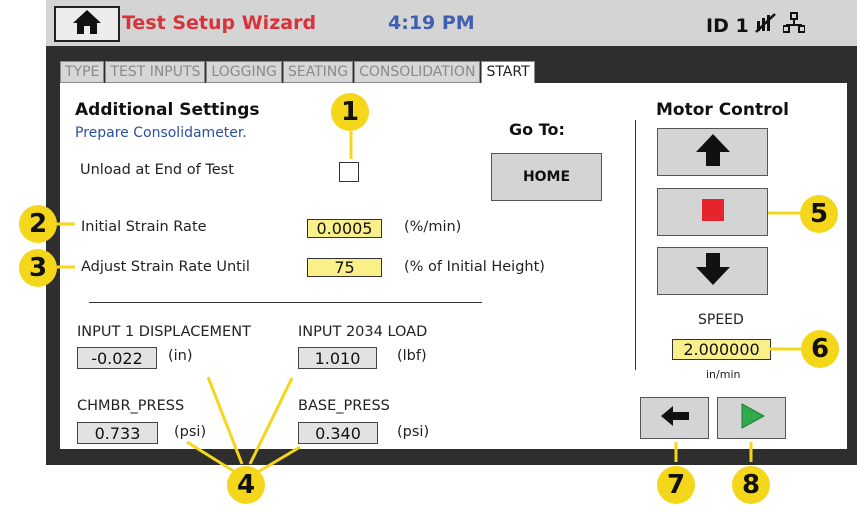 The width and height of the screenshot is (857, 512). Describe the element at coordinates (819, 214) in the screenshot. I see `callout-5: 5` at that location.